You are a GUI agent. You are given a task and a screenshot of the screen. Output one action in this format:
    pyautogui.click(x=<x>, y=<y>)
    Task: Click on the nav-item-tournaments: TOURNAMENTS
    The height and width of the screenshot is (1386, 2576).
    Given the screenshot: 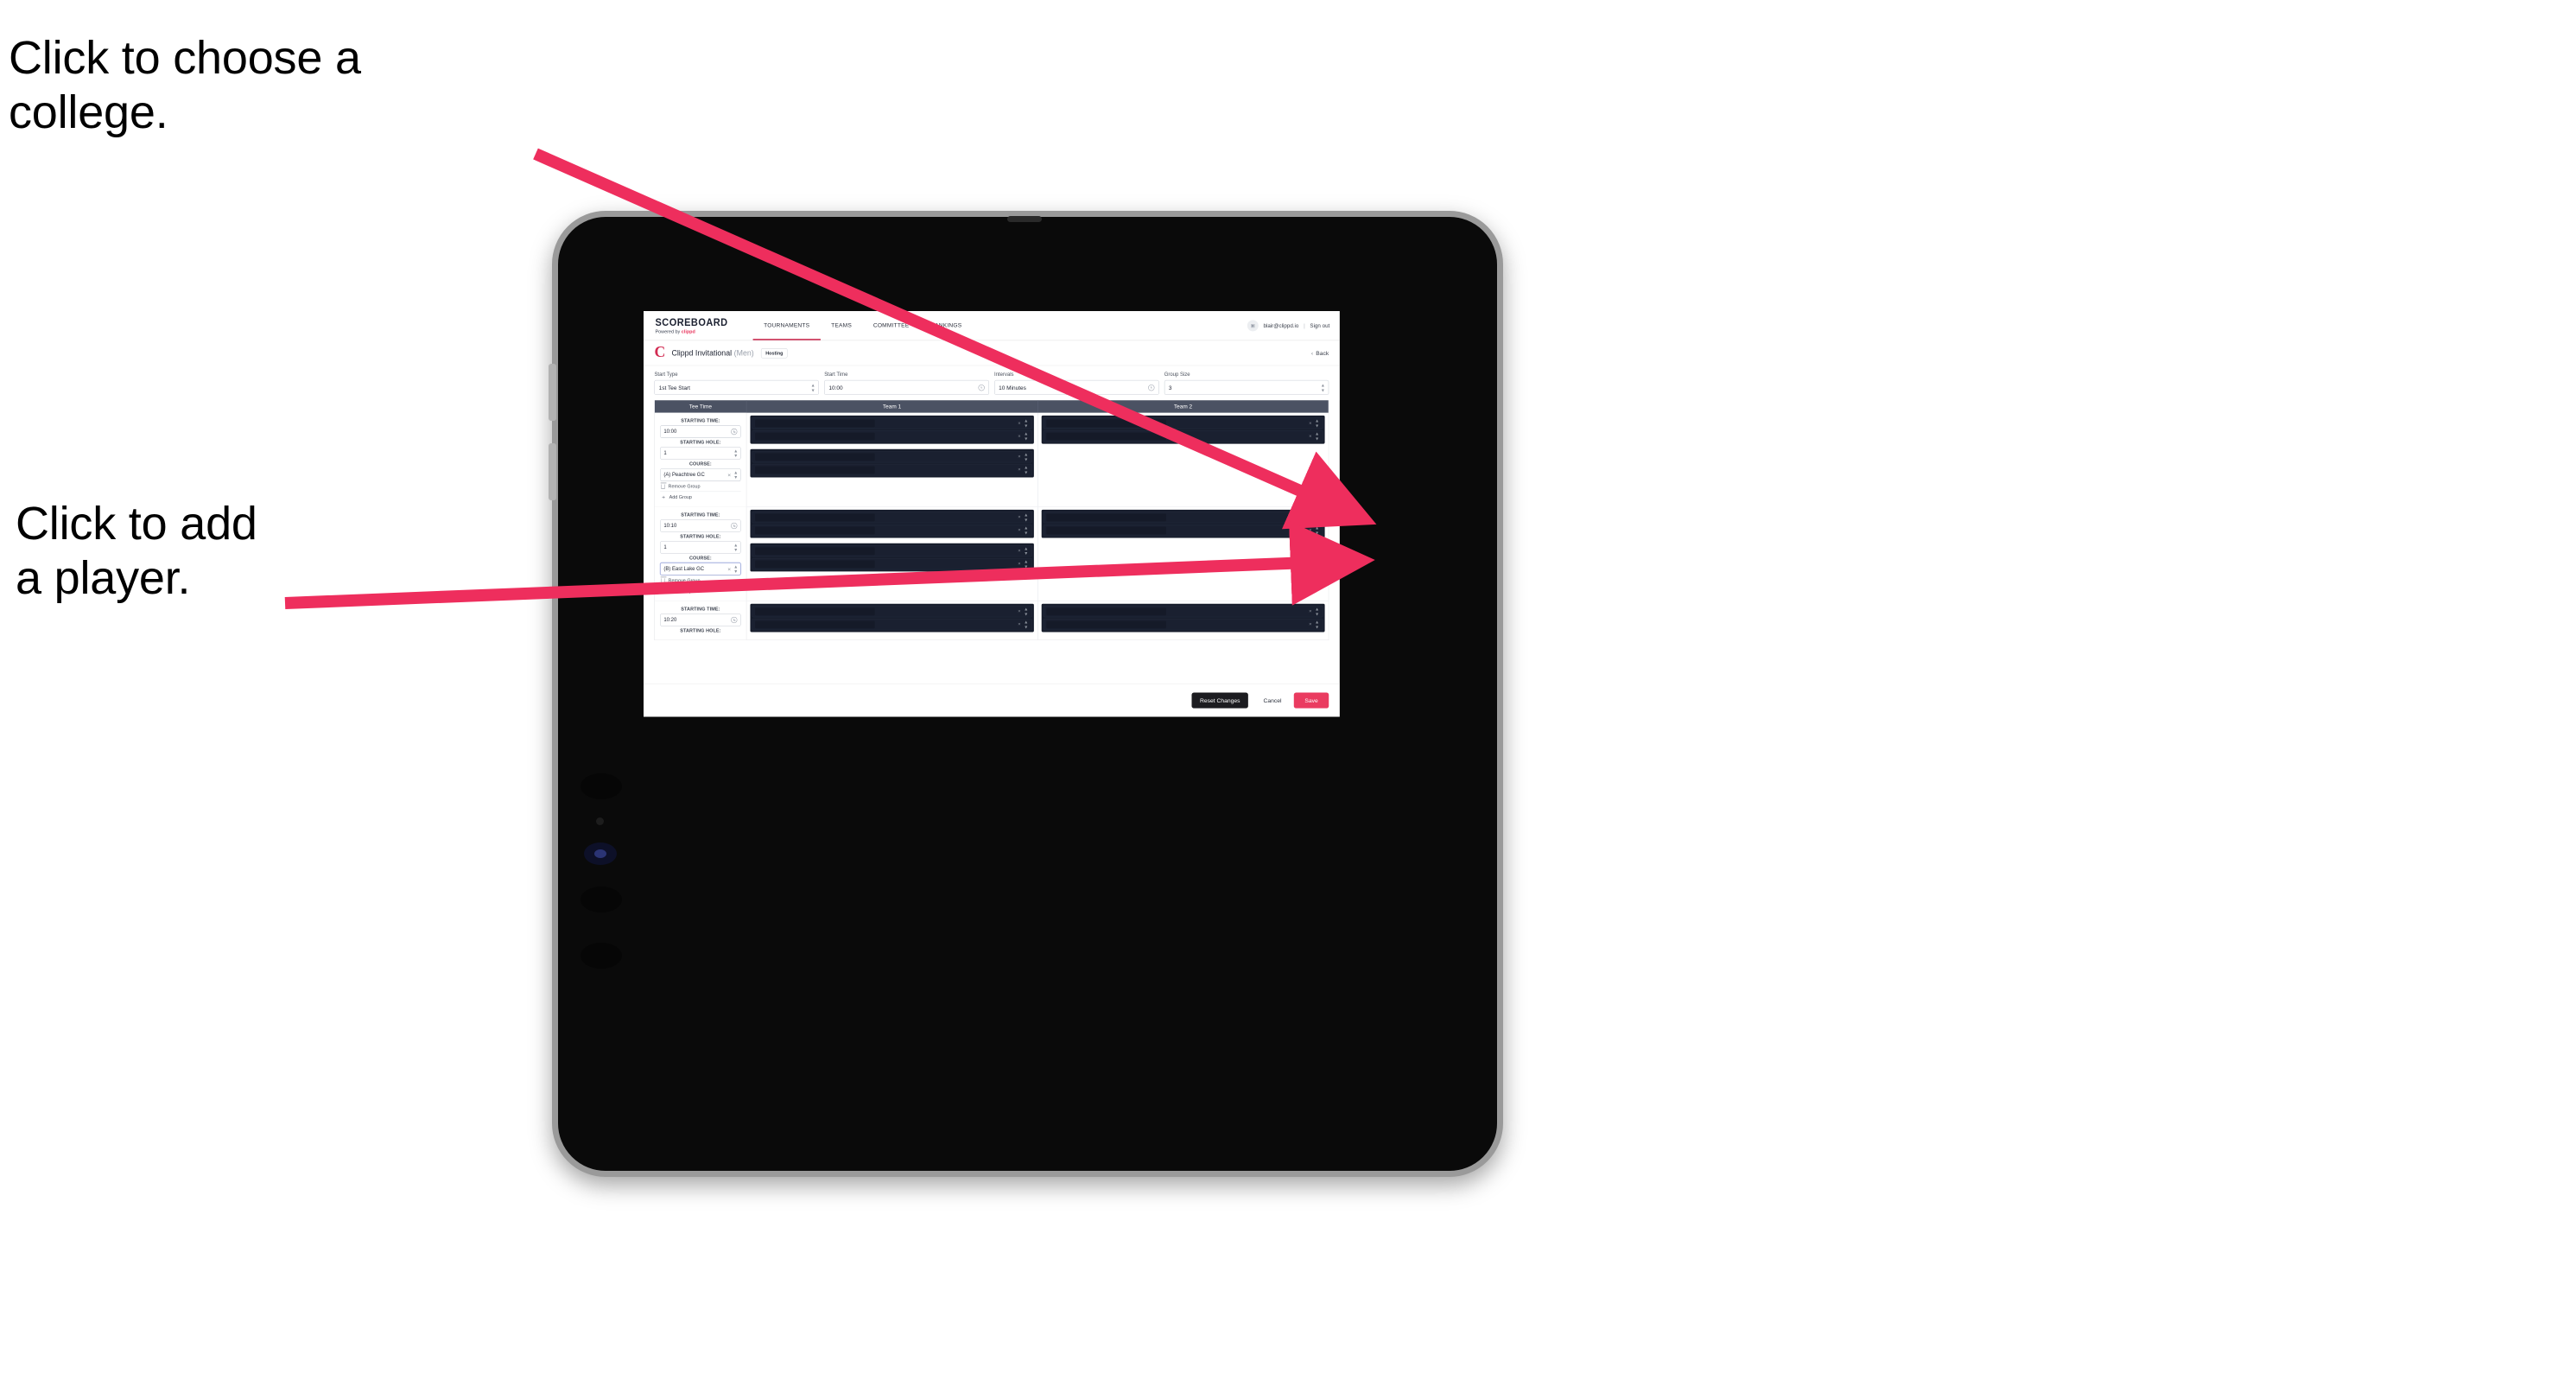 What is the action you would take?
    pyautogui.click(x=786, y=325)
    